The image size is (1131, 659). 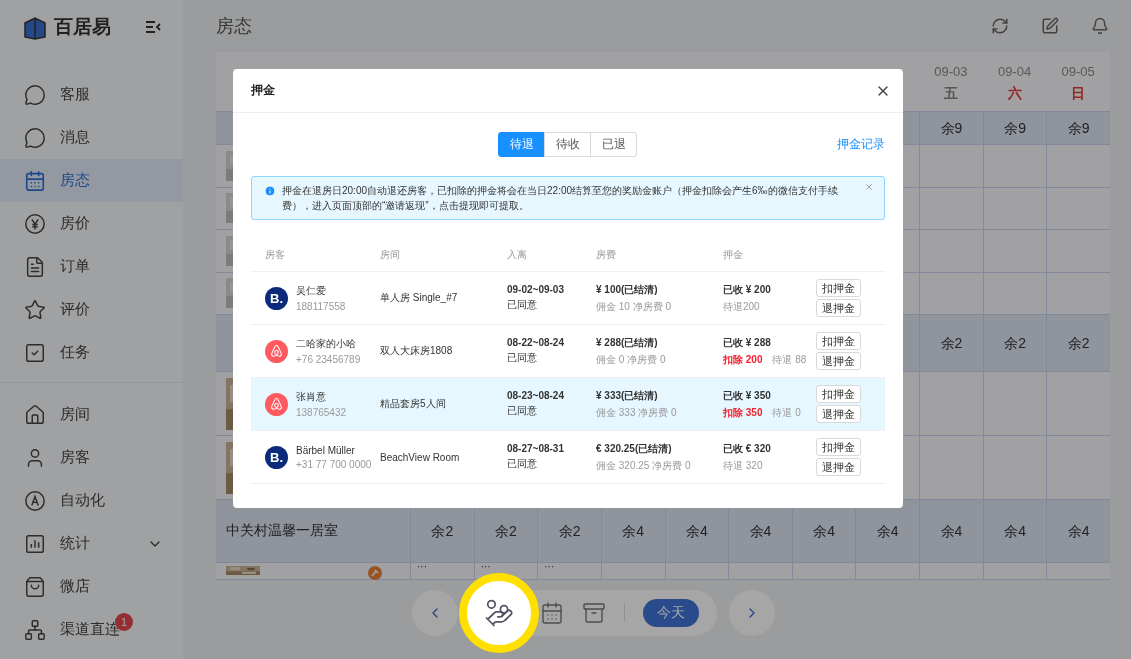 I want to click on sidebar-item: 统计, so click(x=91, y=543).